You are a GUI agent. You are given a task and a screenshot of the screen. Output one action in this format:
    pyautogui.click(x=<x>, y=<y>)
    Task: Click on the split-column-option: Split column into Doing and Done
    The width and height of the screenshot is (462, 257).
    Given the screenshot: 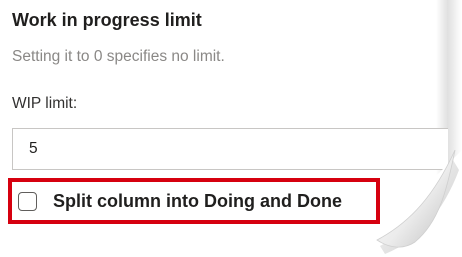 What is the action you would take?
    pyautogui.click(x=180, y=201)
    